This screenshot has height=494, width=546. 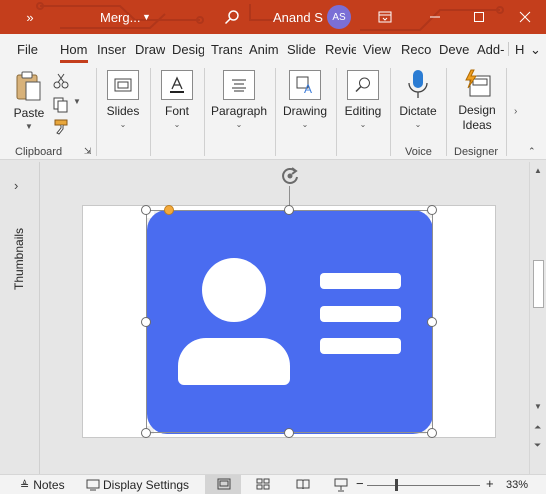 What do you see at coordinates (264, 49) in the screenshot?
I see `tab-animations: Anim` at bounding box center [264, 49].